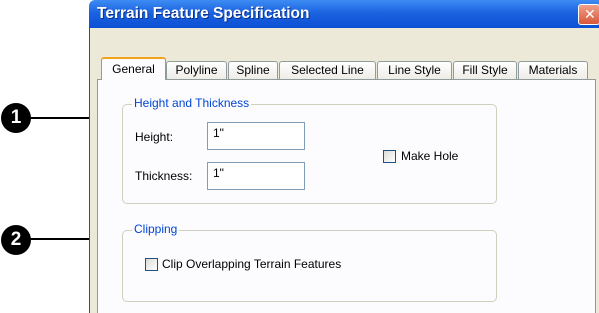 This screenshot has width=599, height=313. What do you see at coordinates (253, 70) in the screenshot?
I see `tab-spline: Spline` at bounding box center [253, 70].